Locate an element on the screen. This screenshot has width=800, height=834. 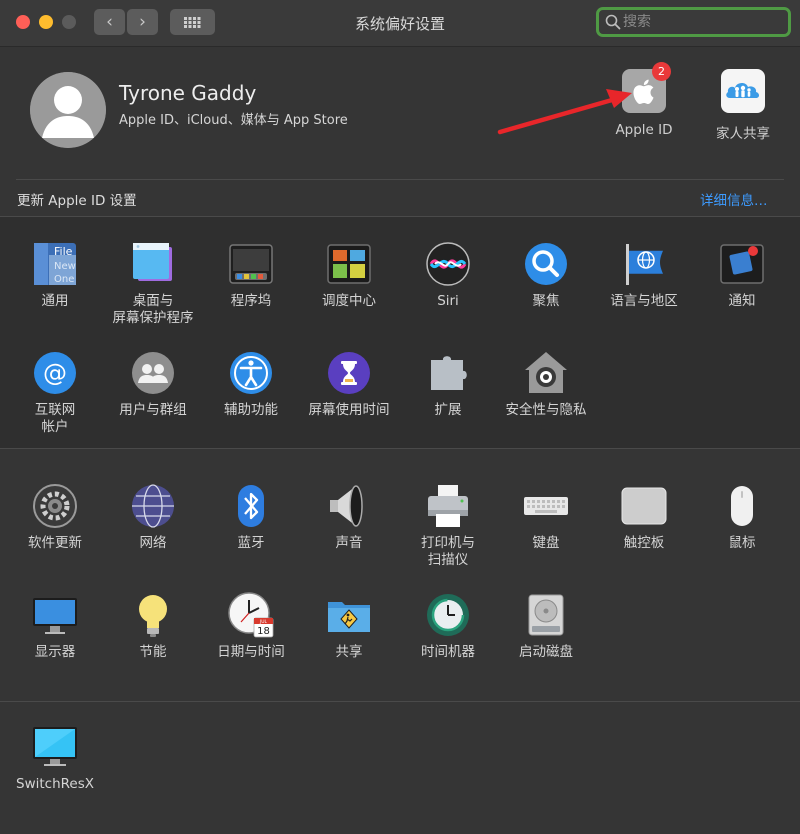
pane-label: Siri is located at coordinates (448, 301).